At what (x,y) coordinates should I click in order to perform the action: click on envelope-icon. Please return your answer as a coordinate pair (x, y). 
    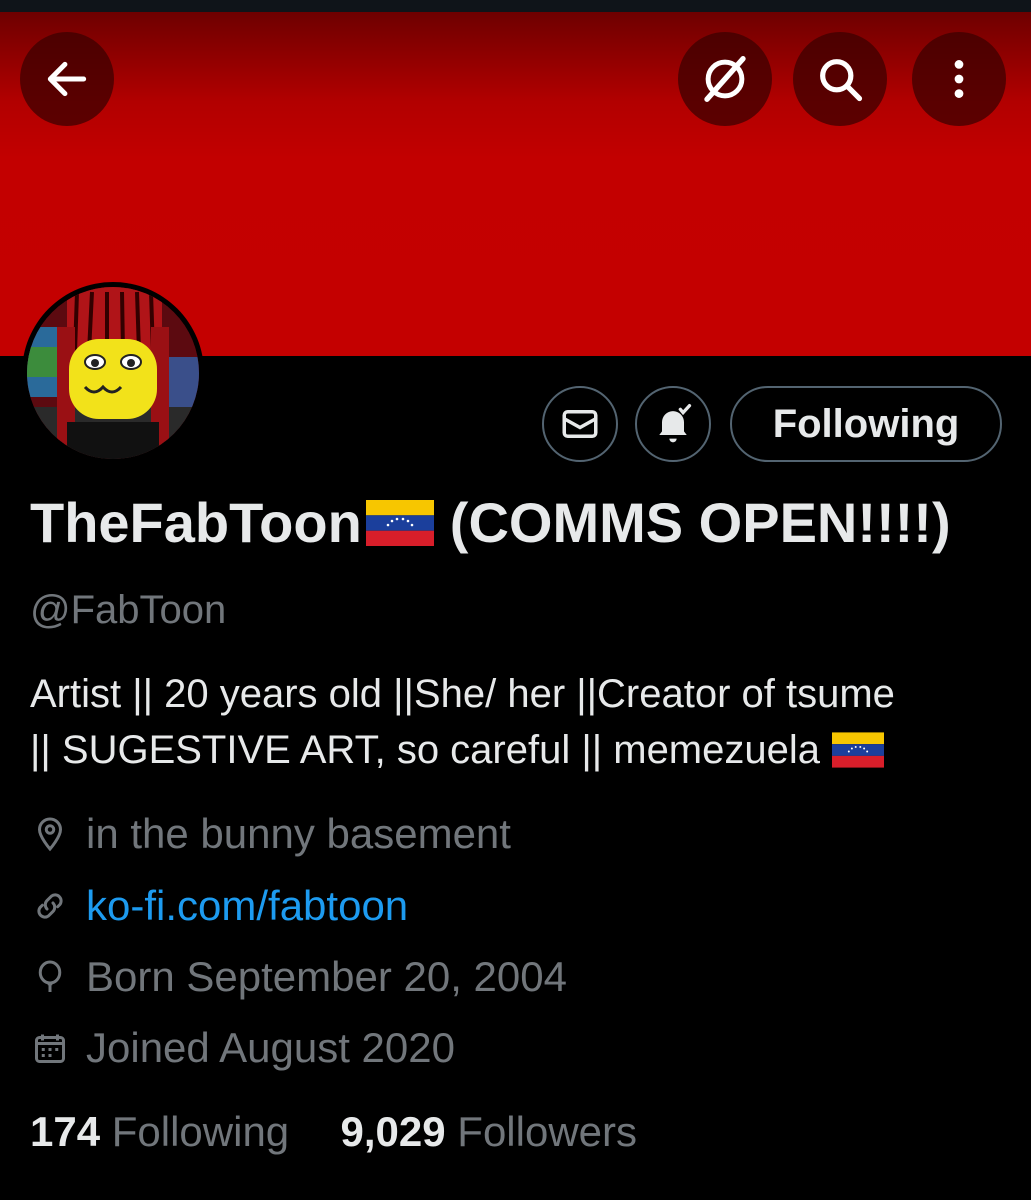
    Looking at the image, I should click on (580, 424).